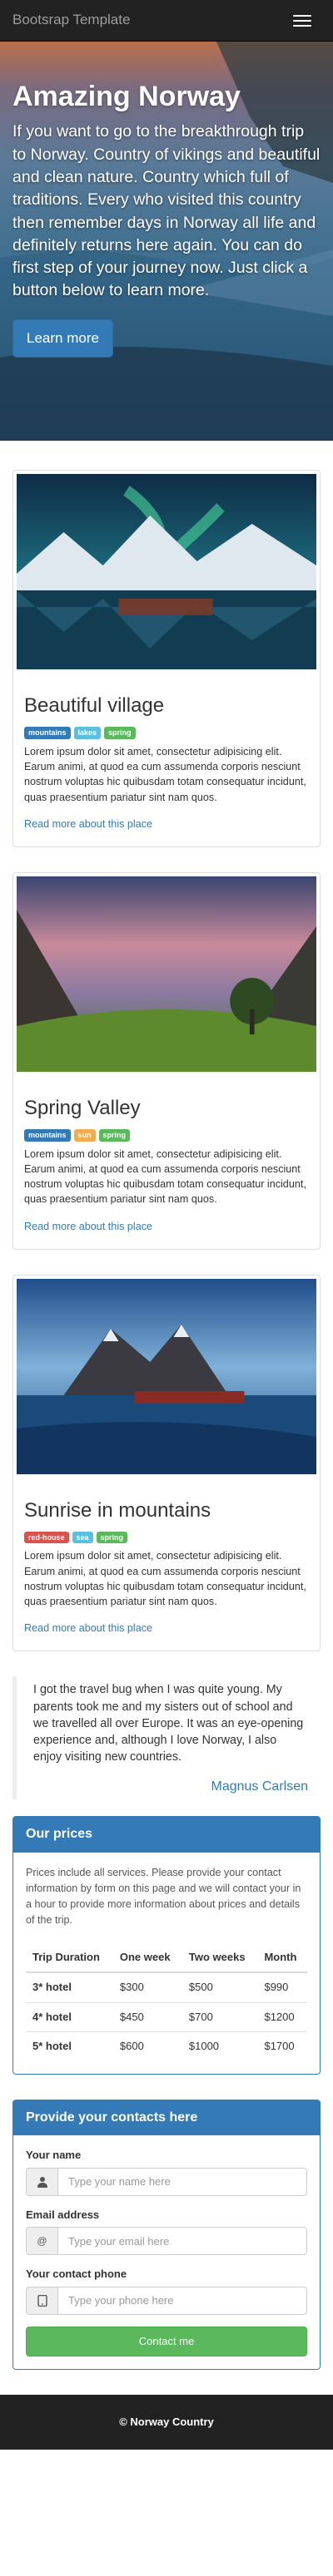  Describe the element at coordinates (62, 338) in the screenshot. I see `learn-more-button: Learn more` at that location.